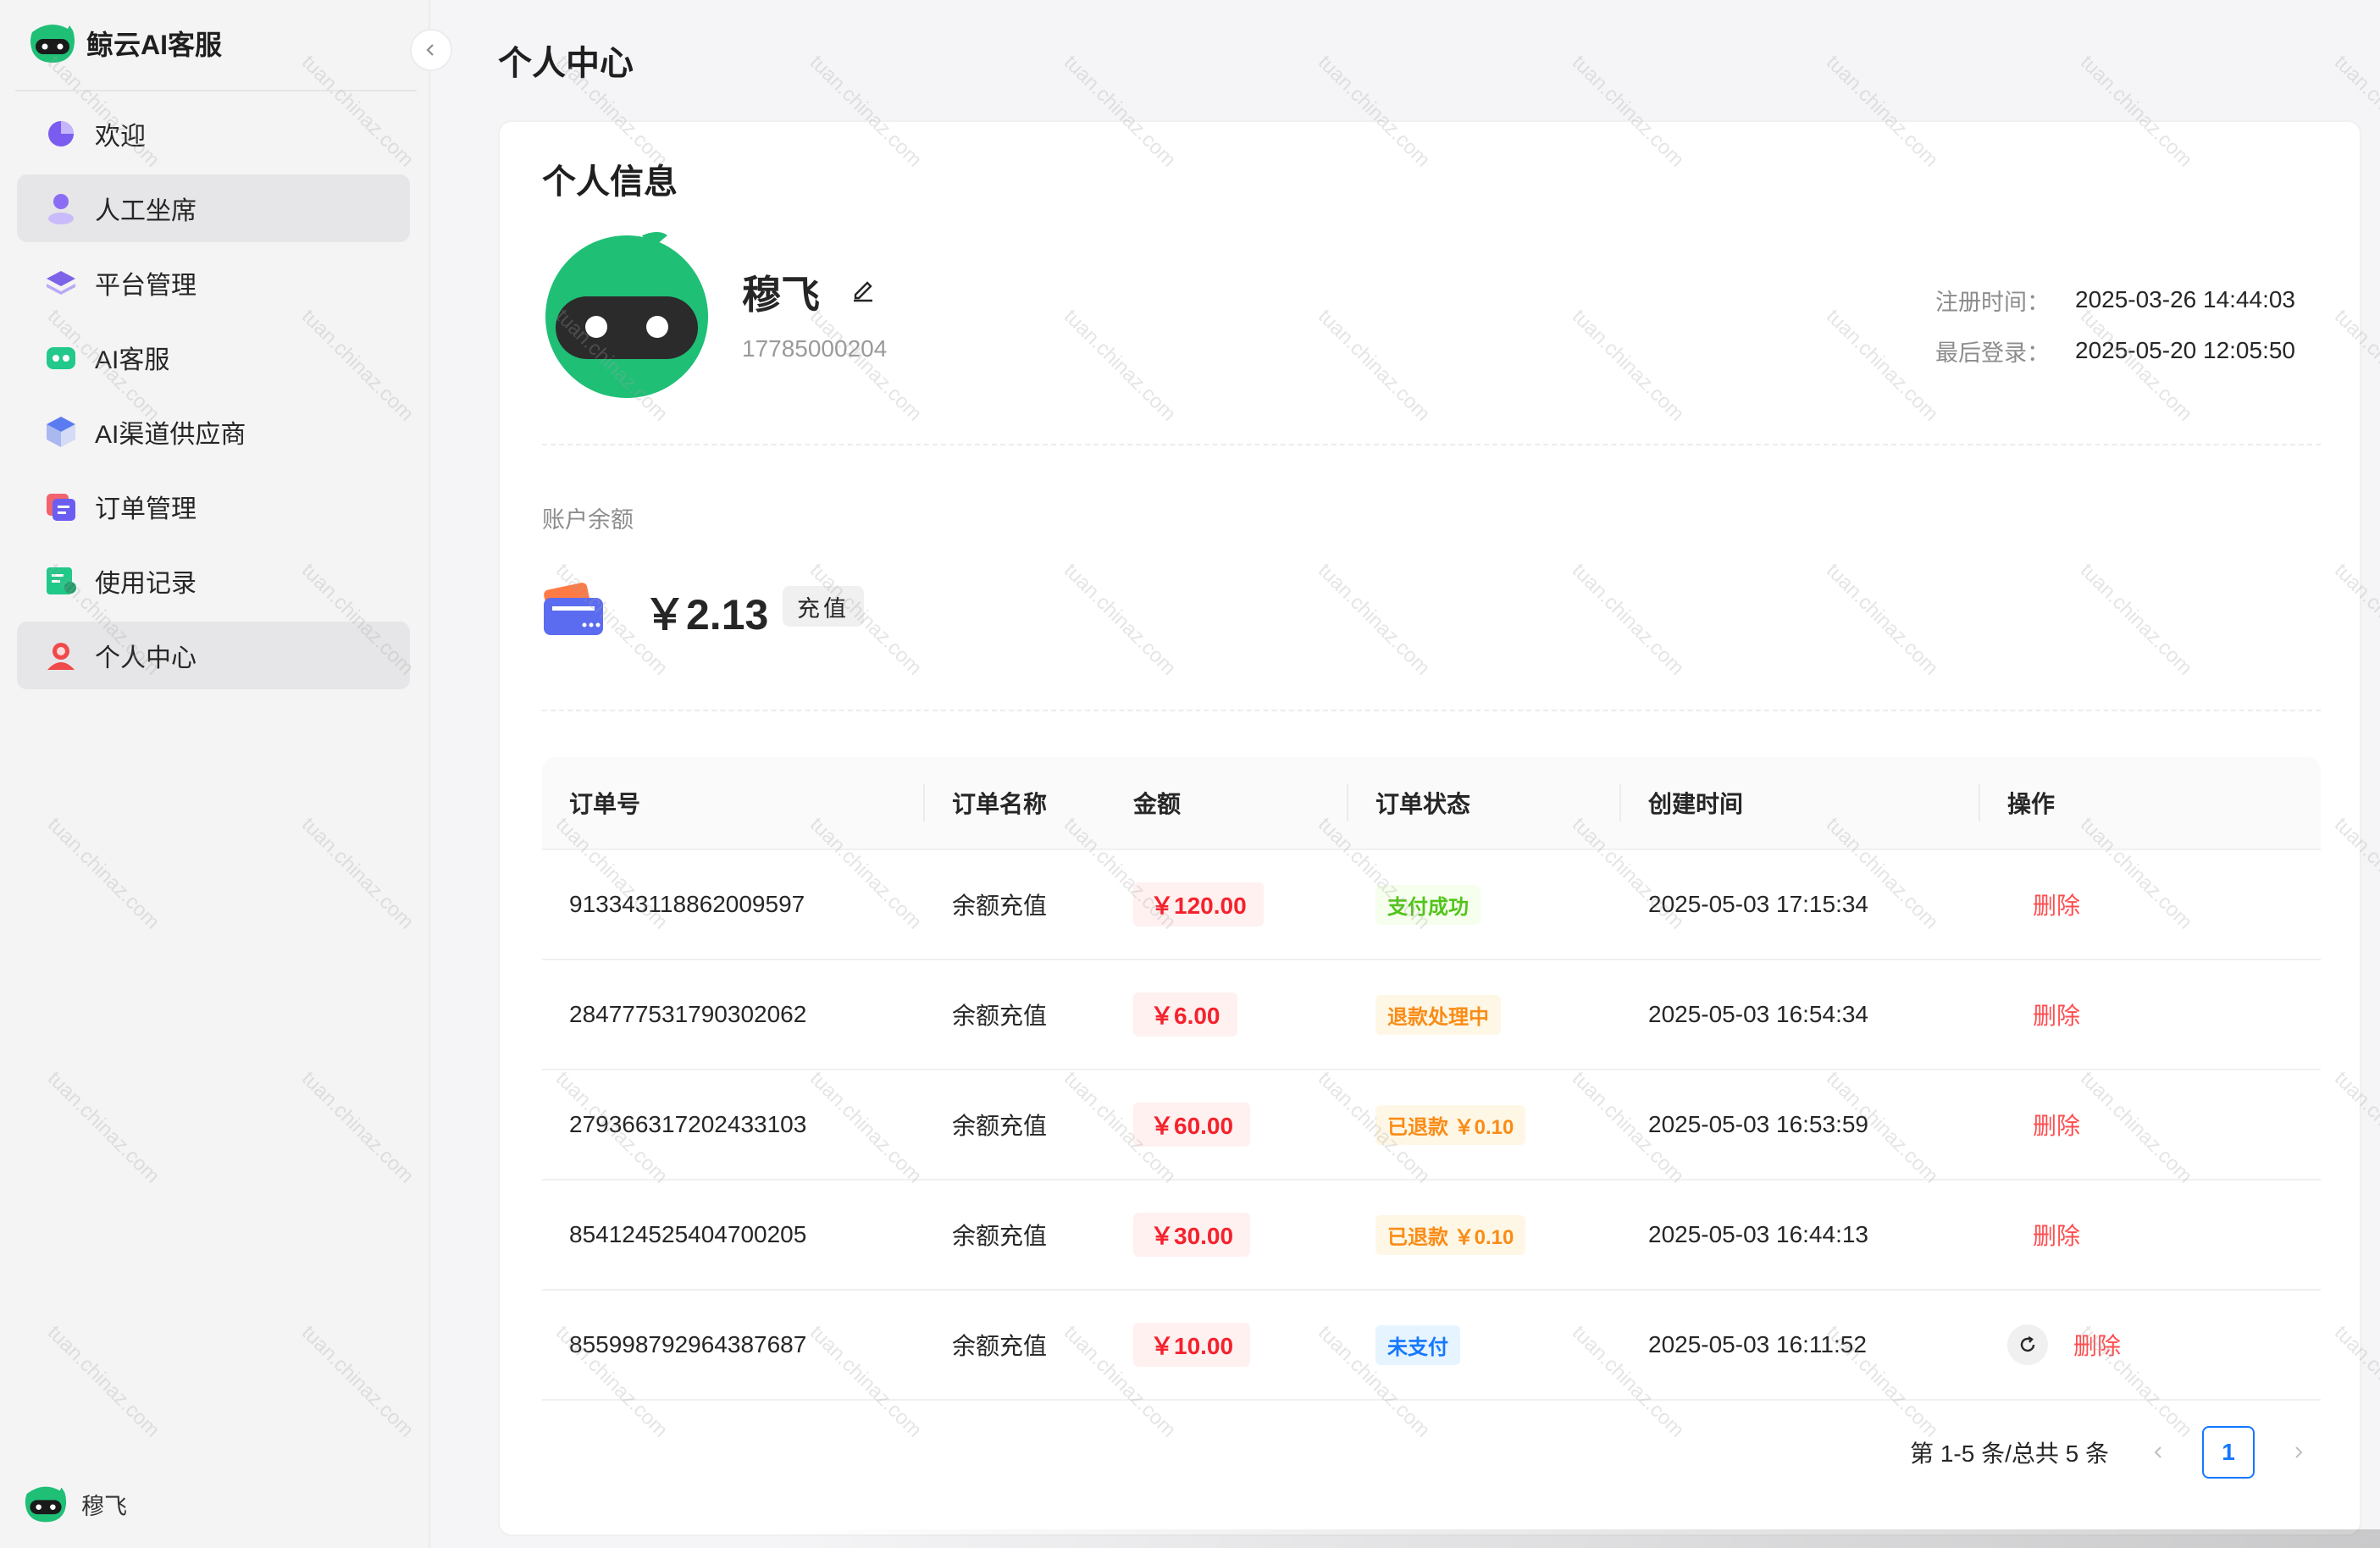  I want to click on created-time: 2025-05-03 16:11:52, so click(1758, 1344).